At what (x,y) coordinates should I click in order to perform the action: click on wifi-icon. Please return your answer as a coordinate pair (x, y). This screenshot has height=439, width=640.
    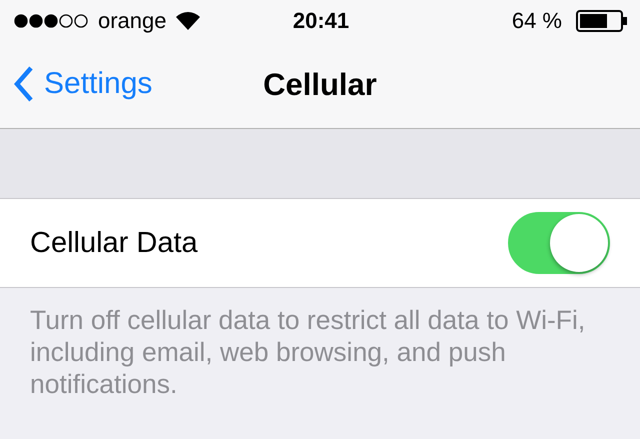
    Looking at the image, I should click on (187, 21).